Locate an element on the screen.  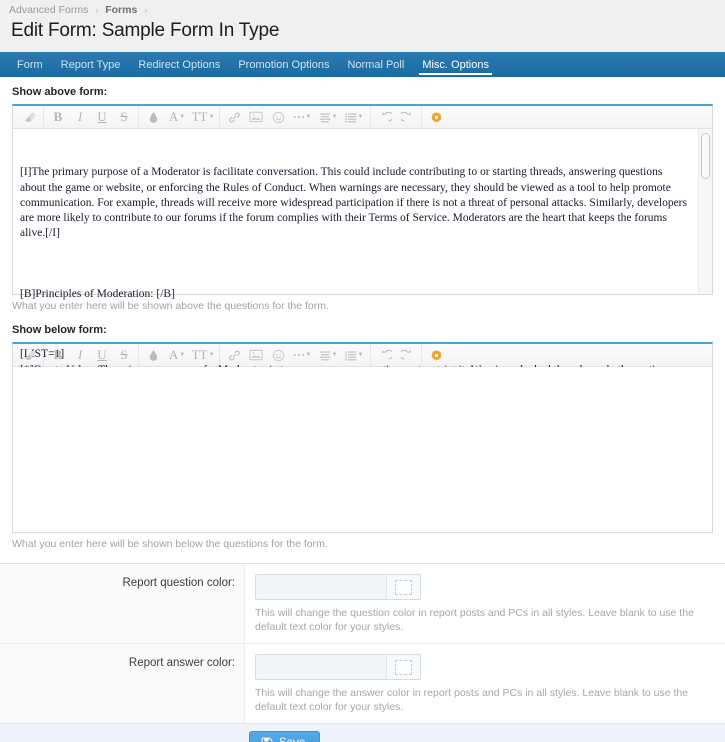
toolbar-group-color-size: A ▼ TT ▼ is located at coordinates (179, 117).